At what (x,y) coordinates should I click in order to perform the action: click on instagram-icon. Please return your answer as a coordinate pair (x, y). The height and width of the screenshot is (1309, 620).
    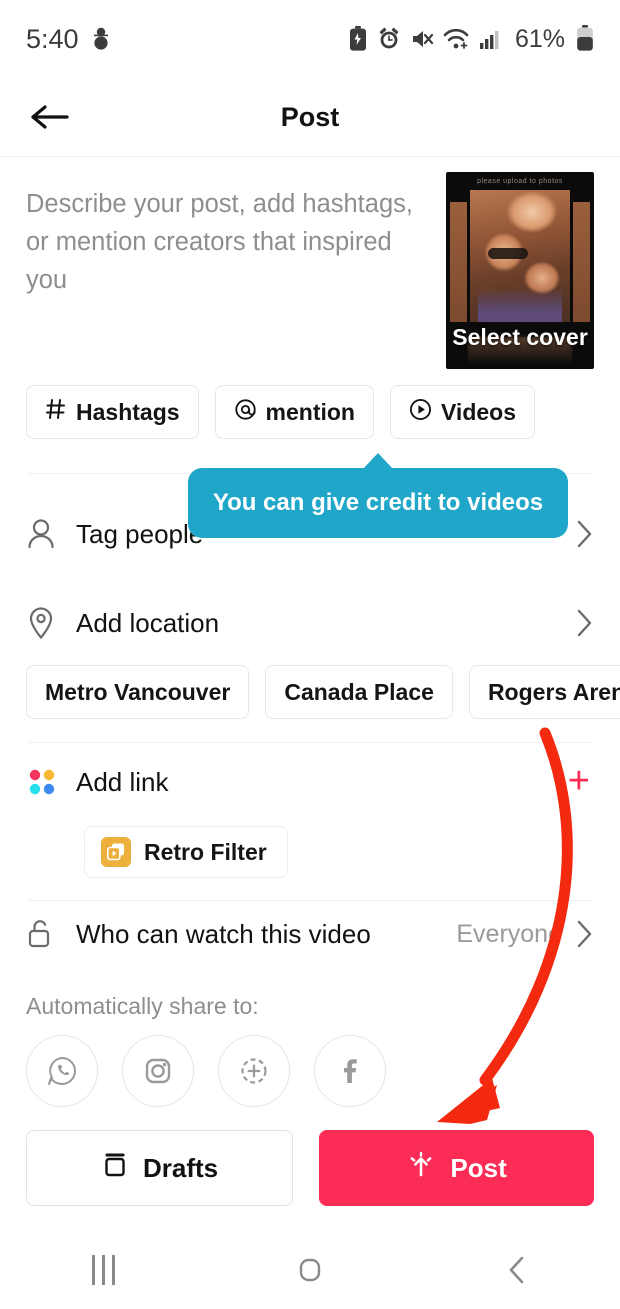
    Looking at the image, I should click on (158, 1071).